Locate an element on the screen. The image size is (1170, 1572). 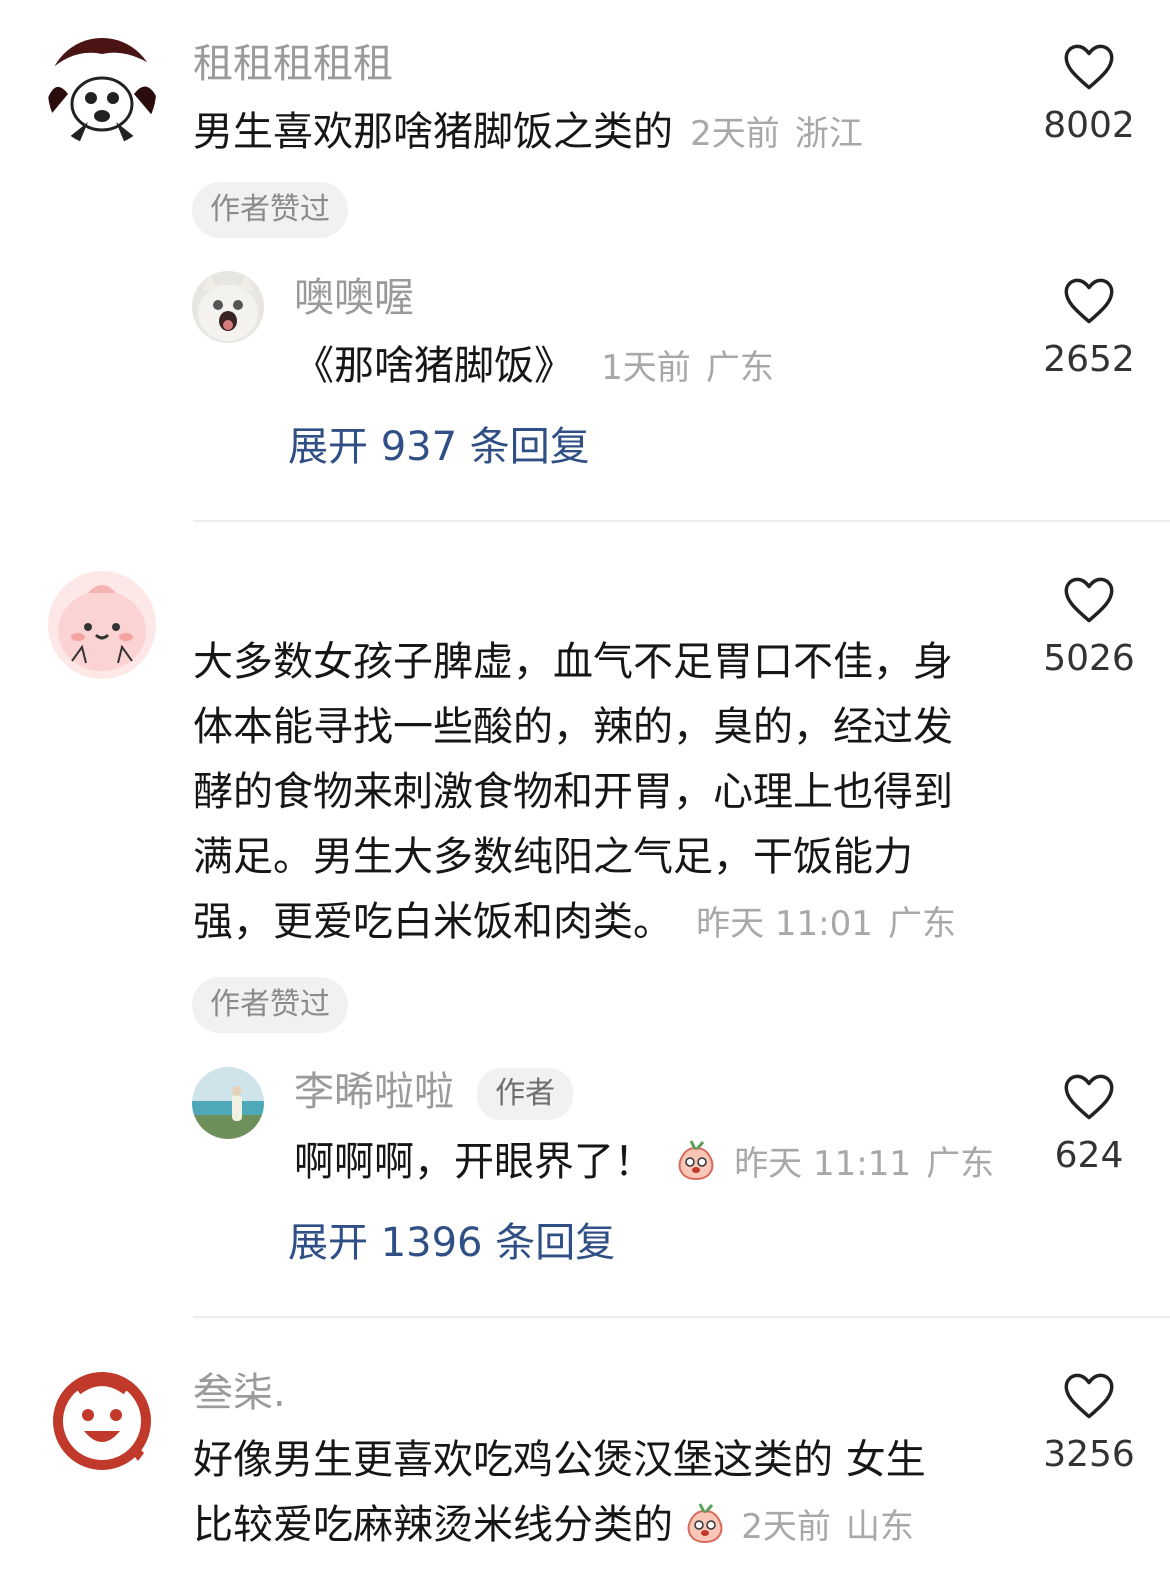
reply-like-button: 624 is located at coordinates (1089, 1126).